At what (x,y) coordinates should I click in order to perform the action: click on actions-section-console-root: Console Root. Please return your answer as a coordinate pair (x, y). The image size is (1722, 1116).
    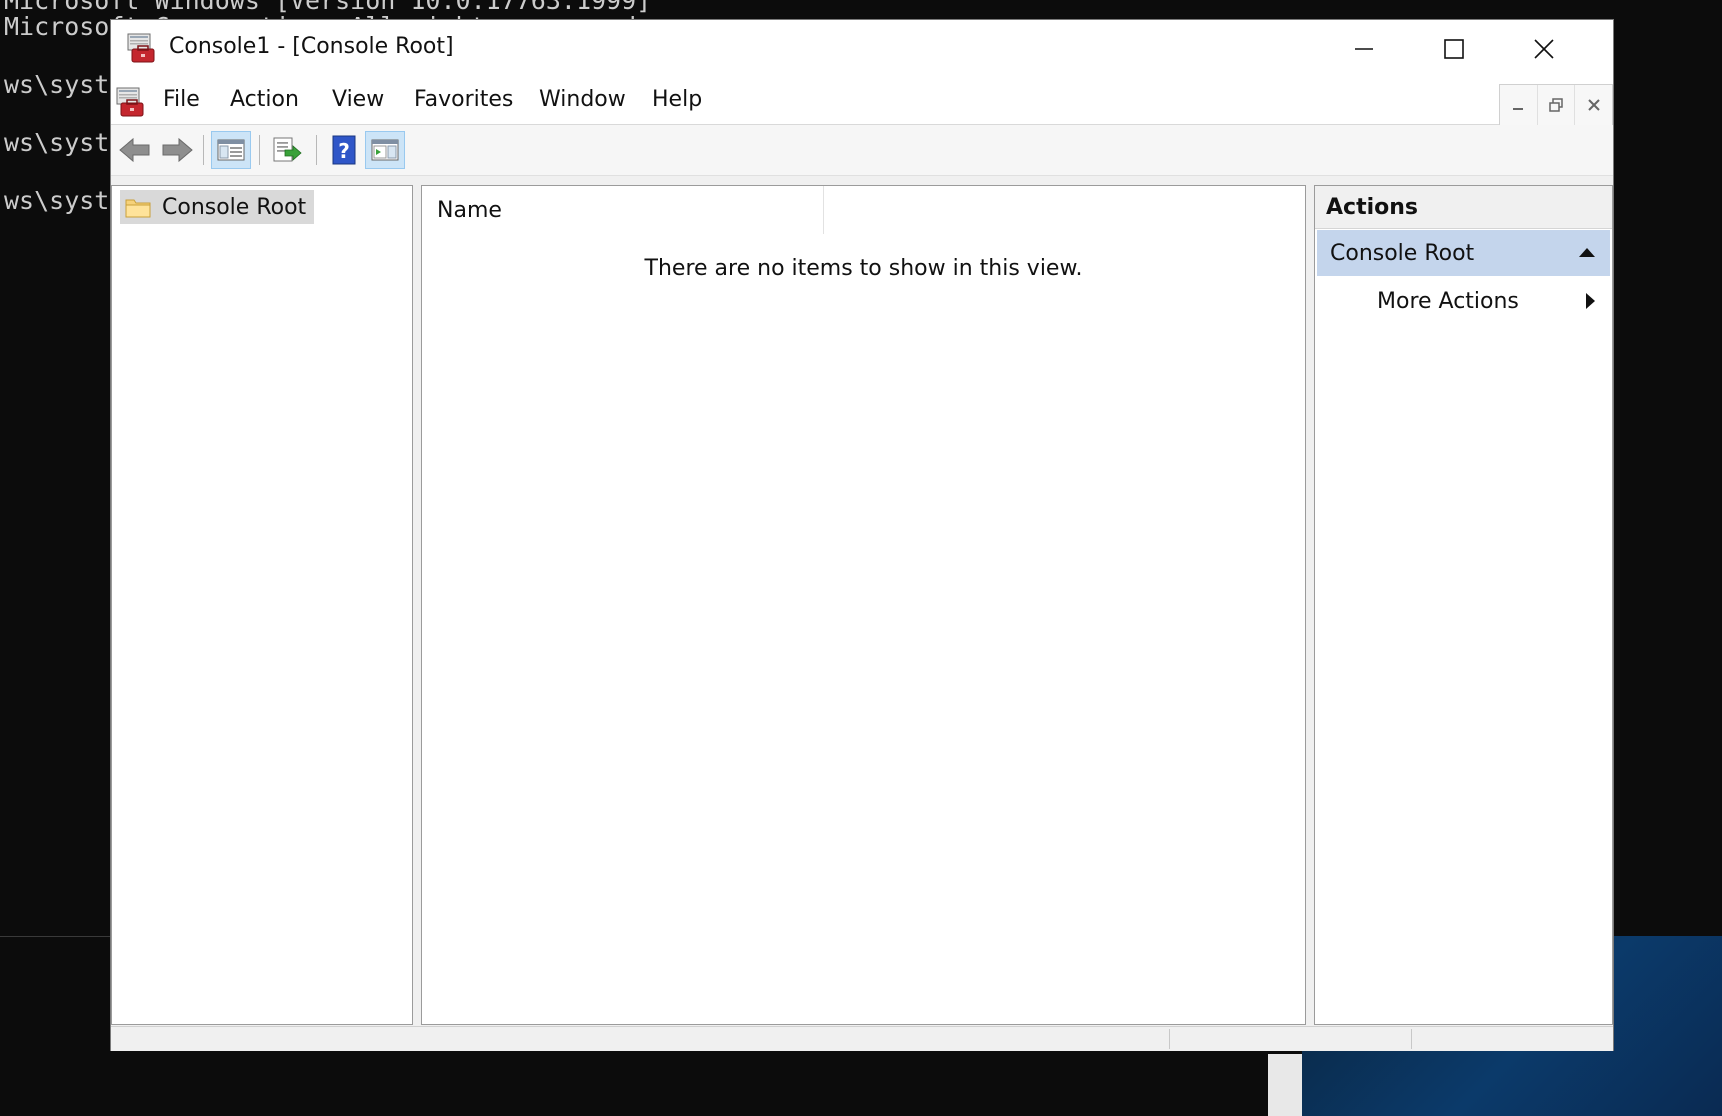
    Looking at the image, I should click on (1463, 253).